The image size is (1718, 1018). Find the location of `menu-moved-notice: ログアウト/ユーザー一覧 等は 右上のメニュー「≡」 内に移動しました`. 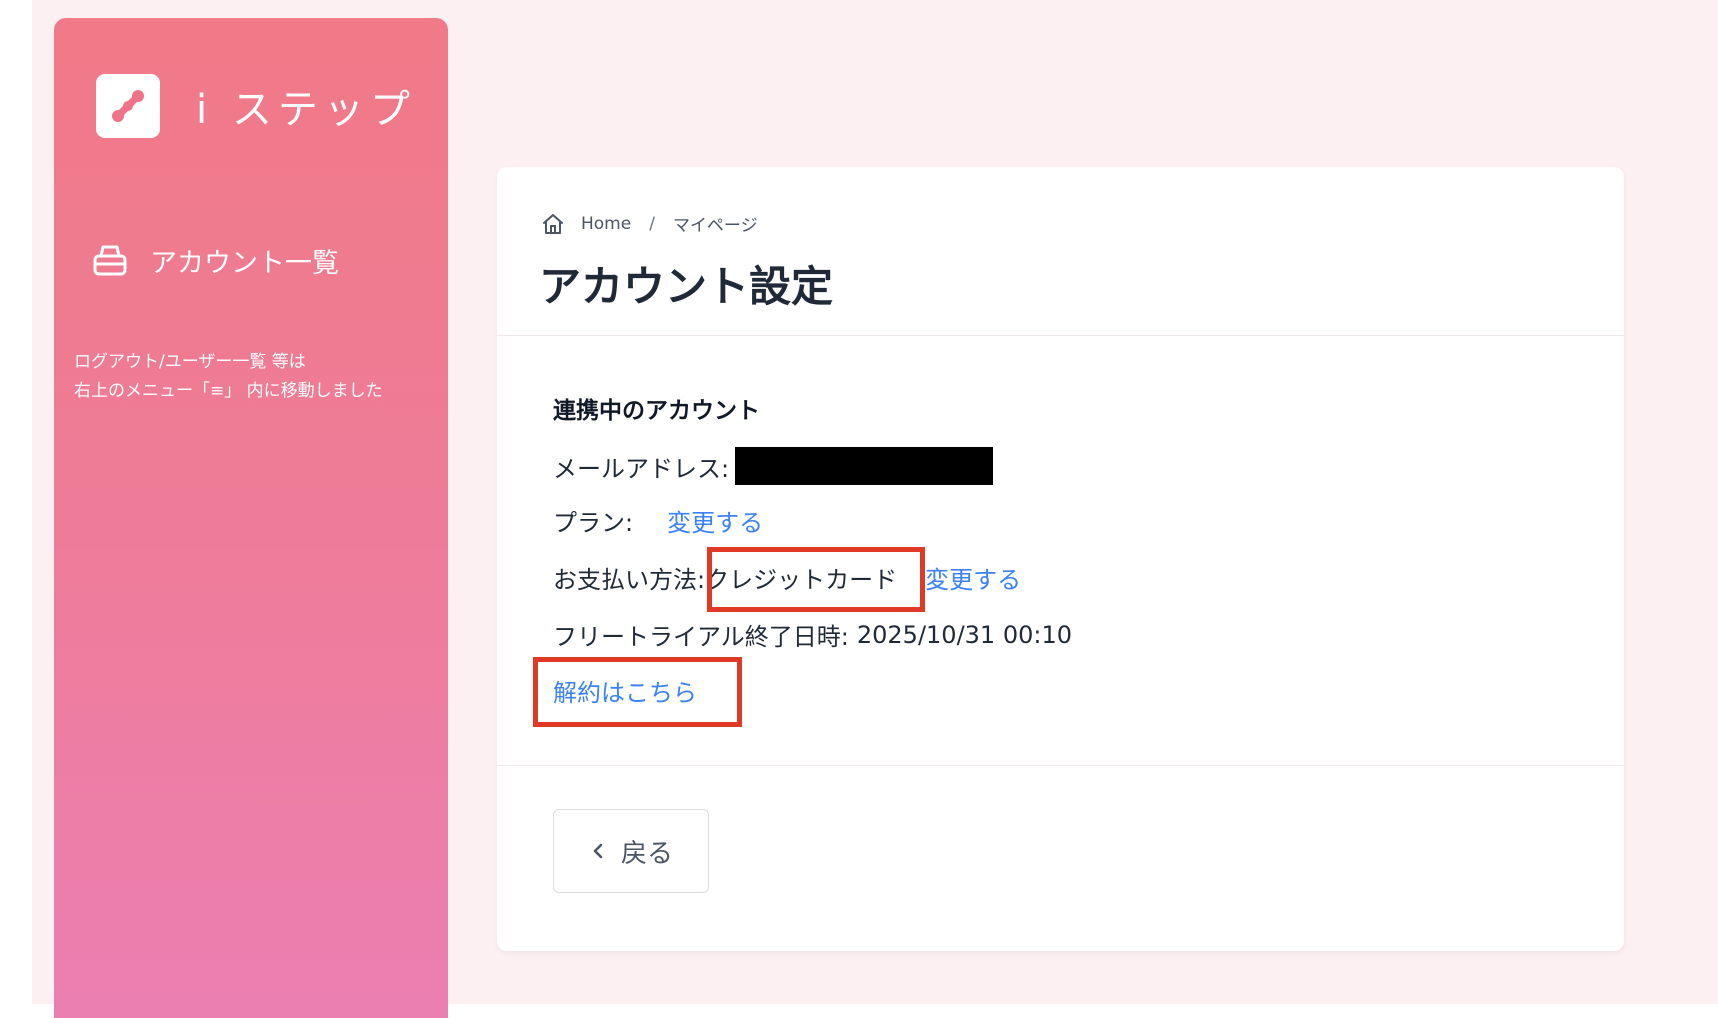

menu-moved-notice: ログアウト/ユーザー一覧 等は 右上のメニュー「≡」 内に移動しました is located at coordinates (228, 377).